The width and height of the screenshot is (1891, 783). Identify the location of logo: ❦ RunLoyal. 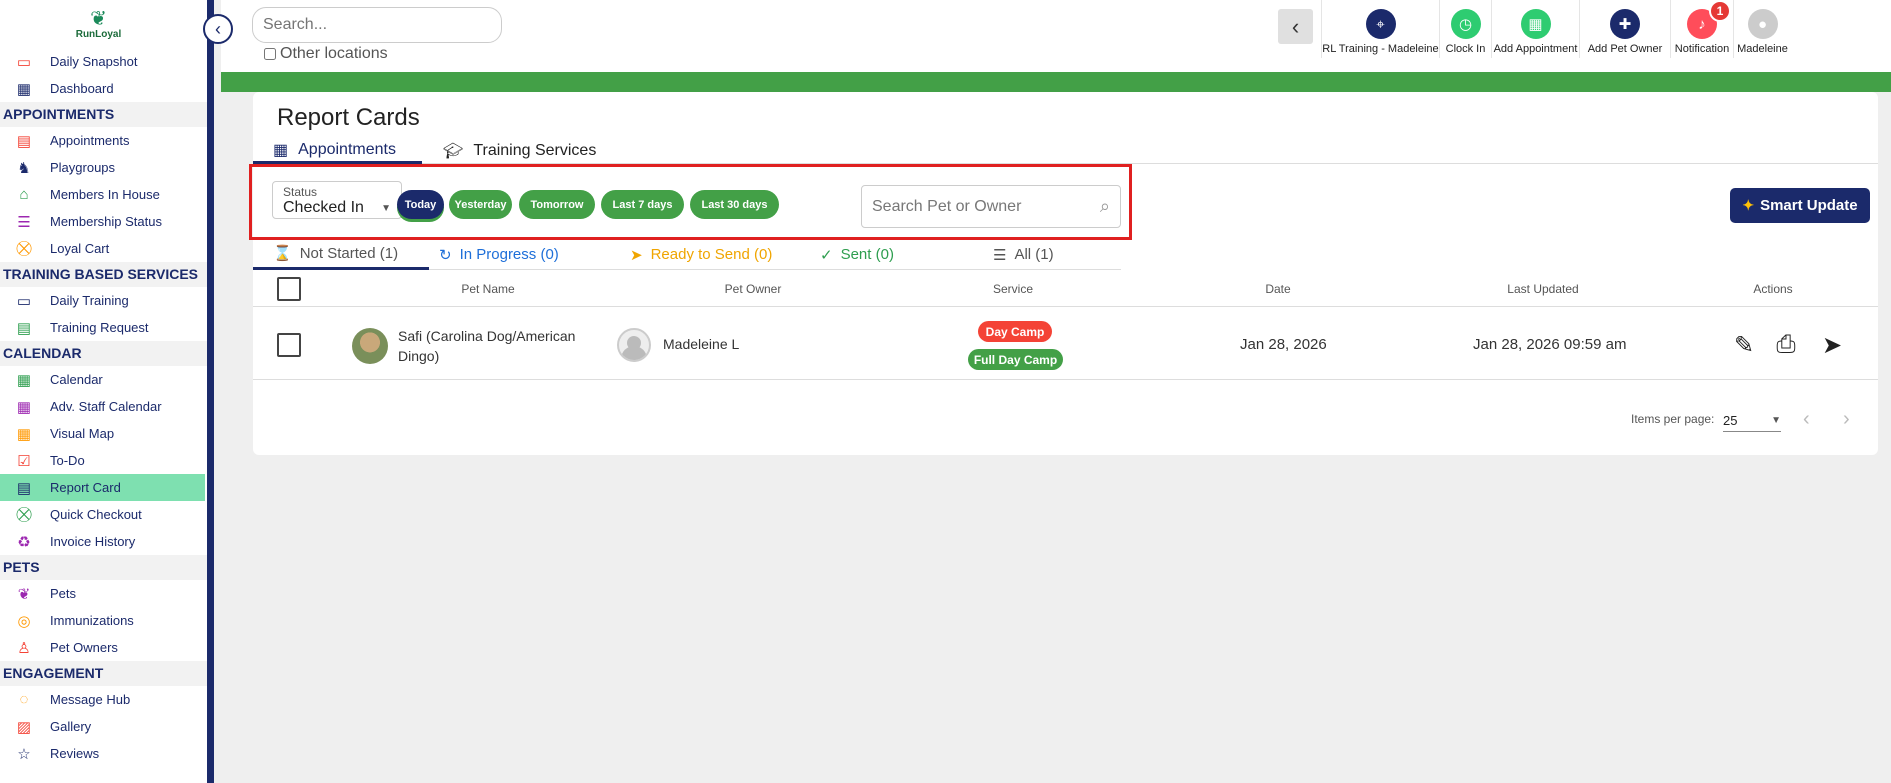
(103, 24).